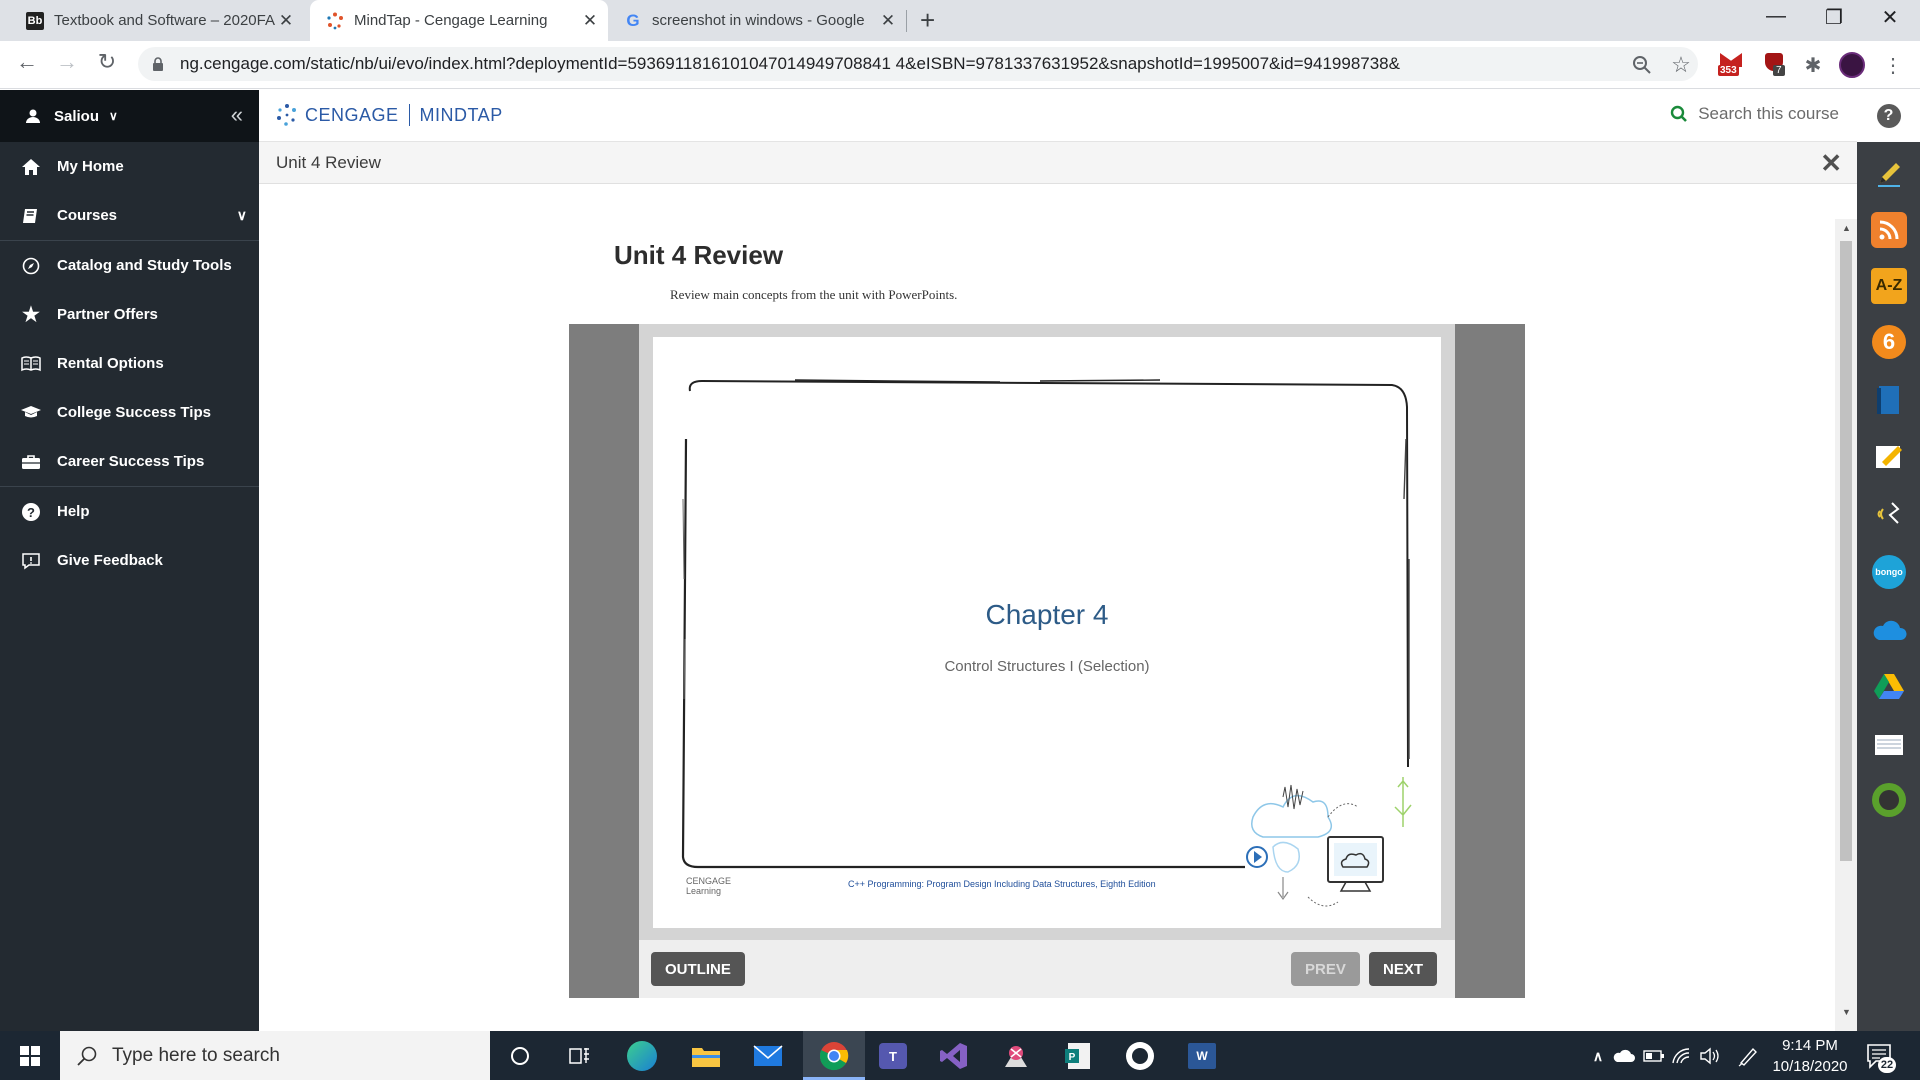  I want to click on chrome-menu-icon: ⋮, so click(1893, 65).